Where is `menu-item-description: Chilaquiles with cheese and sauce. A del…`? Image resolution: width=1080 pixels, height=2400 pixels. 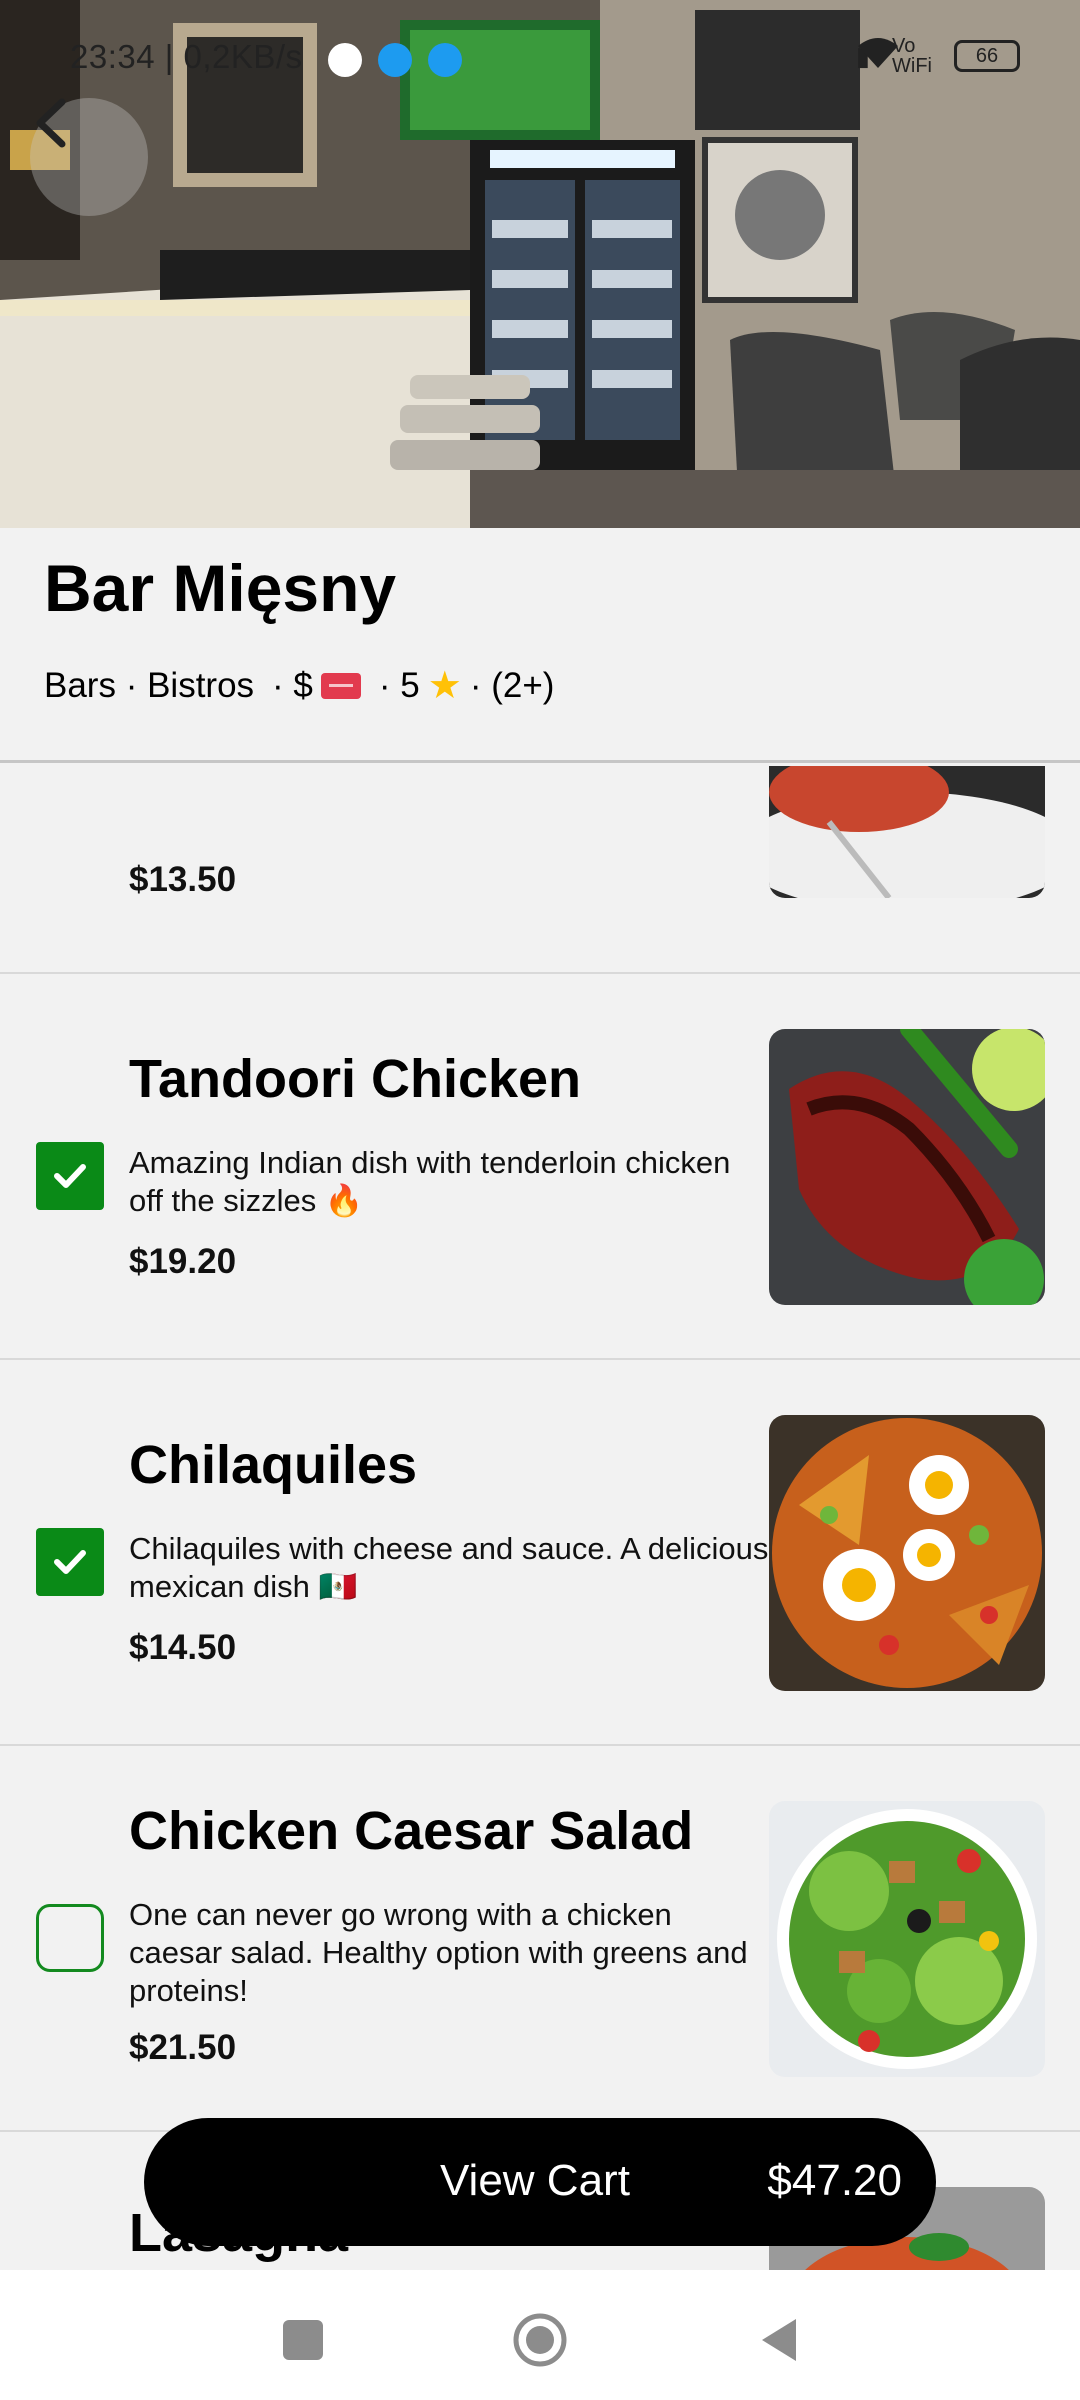
menu-item-description: Chilaquiles with cheese and sauce. A del… is located at coordinates (449, 1567).